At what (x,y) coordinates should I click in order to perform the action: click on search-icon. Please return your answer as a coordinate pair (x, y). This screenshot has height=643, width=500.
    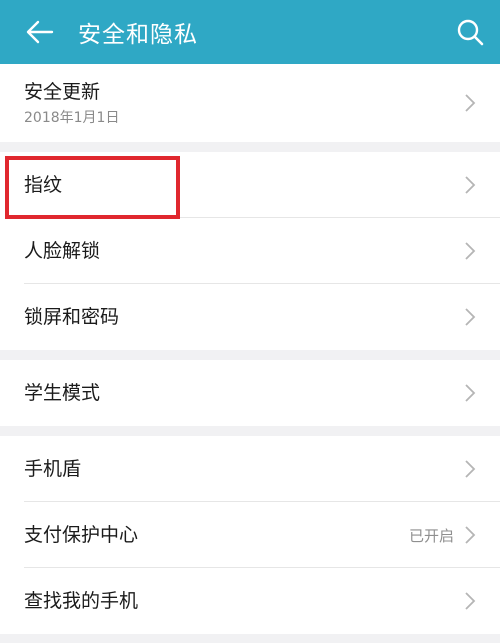
    Looking at the image, I should click on (470, 32).